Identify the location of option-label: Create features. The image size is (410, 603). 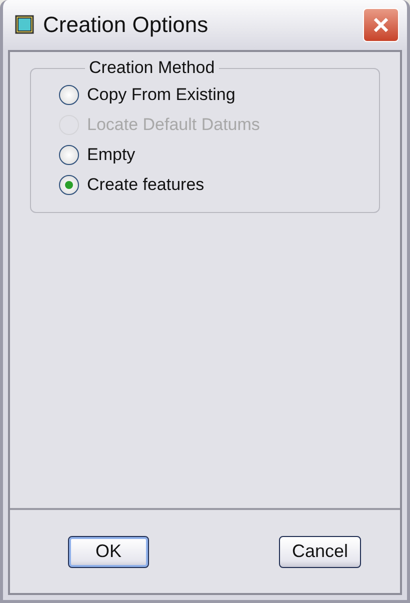
(145, 185).